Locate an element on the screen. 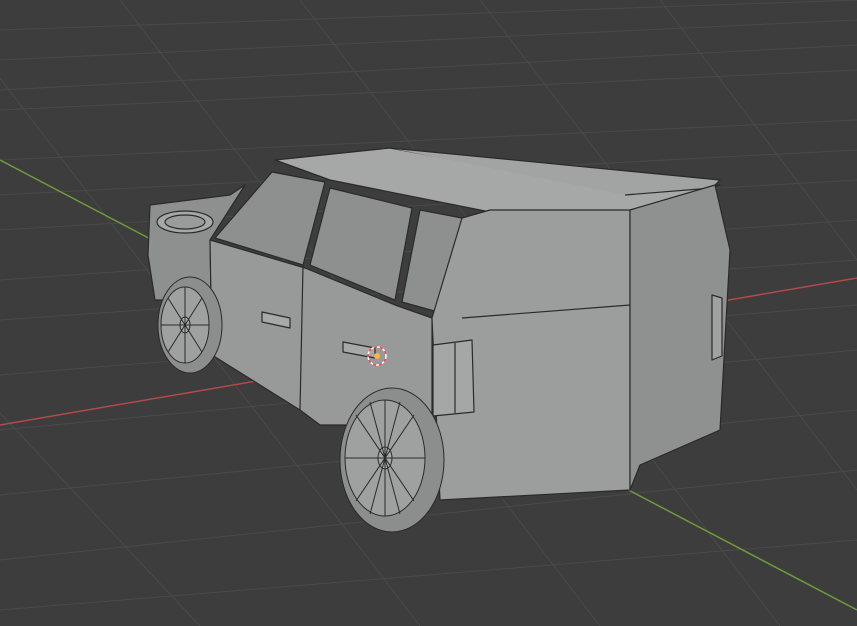 The width and height of the screenshot is (857, 626). car-wheel-front is located at coordinates (190, 325).